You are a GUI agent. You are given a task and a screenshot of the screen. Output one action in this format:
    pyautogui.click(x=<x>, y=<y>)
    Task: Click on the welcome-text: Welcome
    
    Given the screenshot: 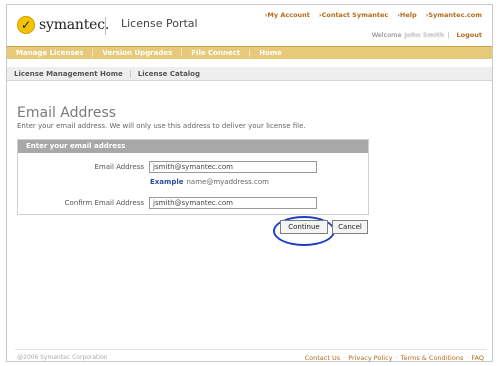 What is the action you would take?
    pyautogui.click(x=386, y=35)
    